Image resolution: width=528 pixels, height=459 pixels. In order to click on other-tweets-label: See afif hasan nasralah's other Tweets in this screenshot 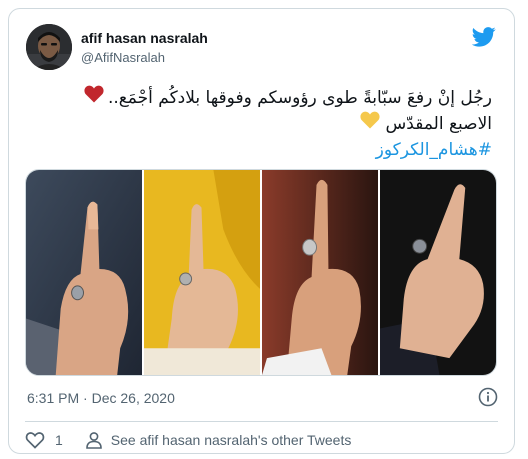, I will do `click(231, 440)`.